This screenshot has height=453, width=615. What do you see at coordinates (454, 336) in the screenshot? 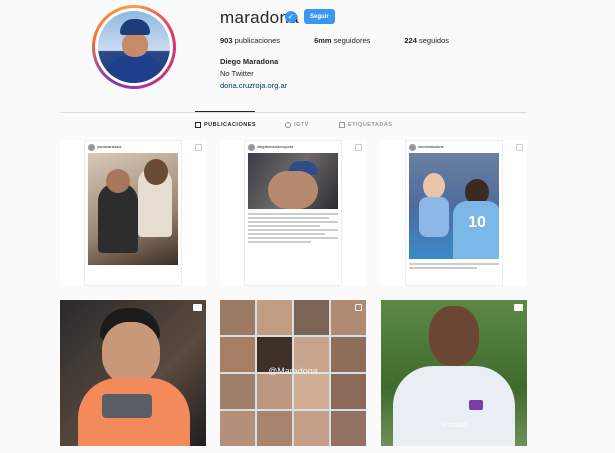
I see `player-face` at bounding box center [454, 336].